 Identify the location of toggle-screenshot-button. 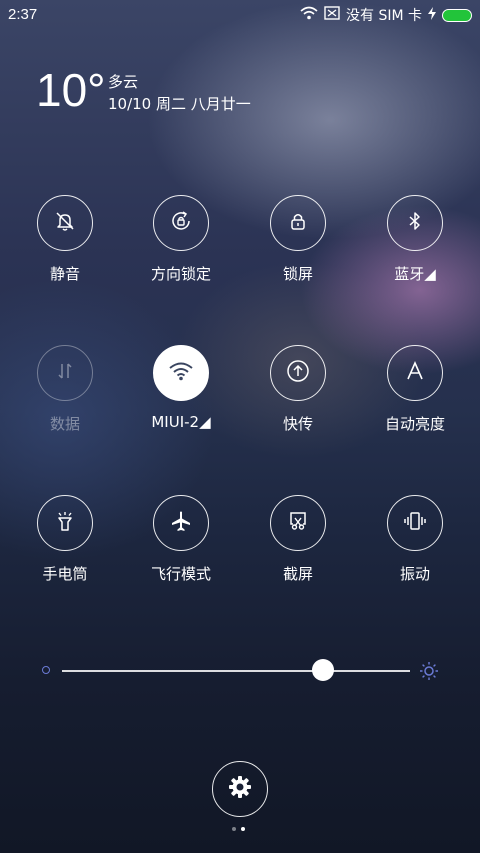
(298, 523).